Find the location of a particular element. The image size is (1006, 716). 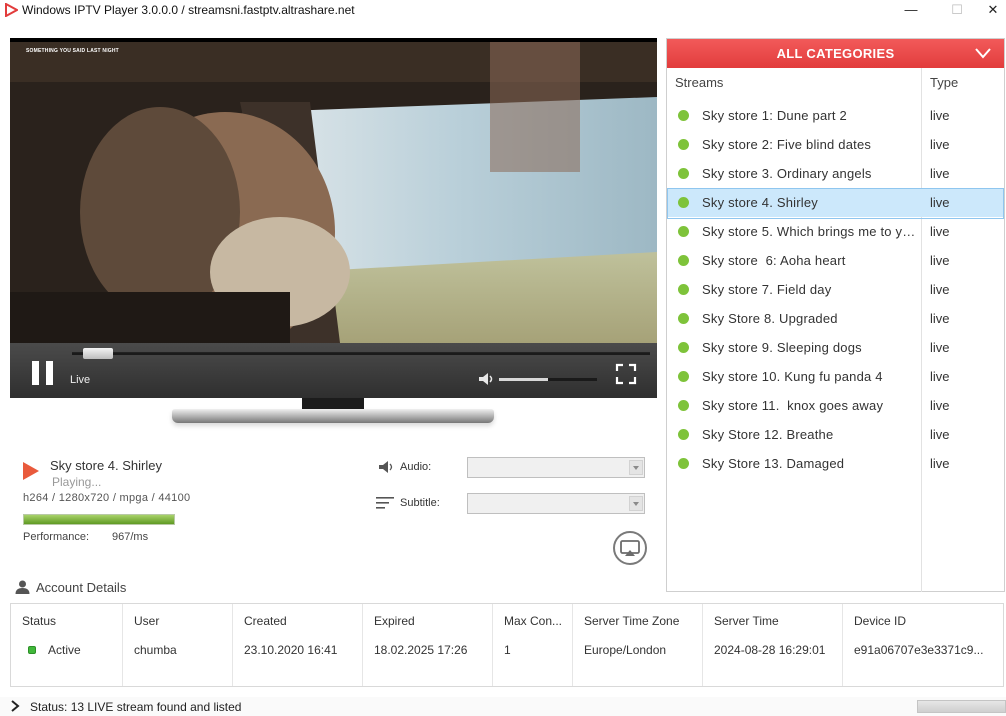

minimize-button: — is located at coordinates (911, 11).